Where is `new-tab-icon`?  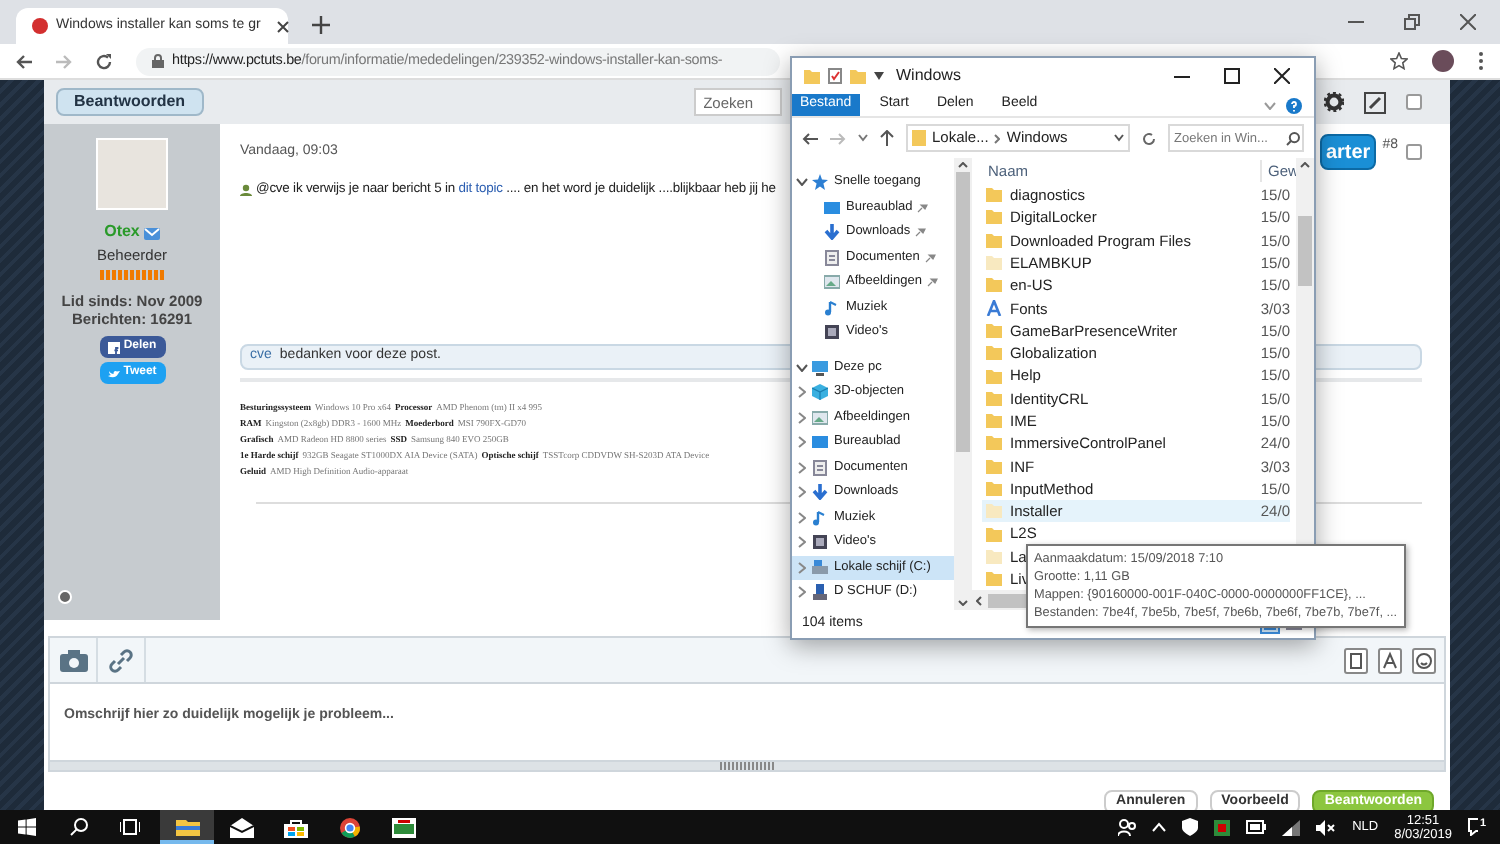
new-tab-icon is located at coordinates (321, 25).